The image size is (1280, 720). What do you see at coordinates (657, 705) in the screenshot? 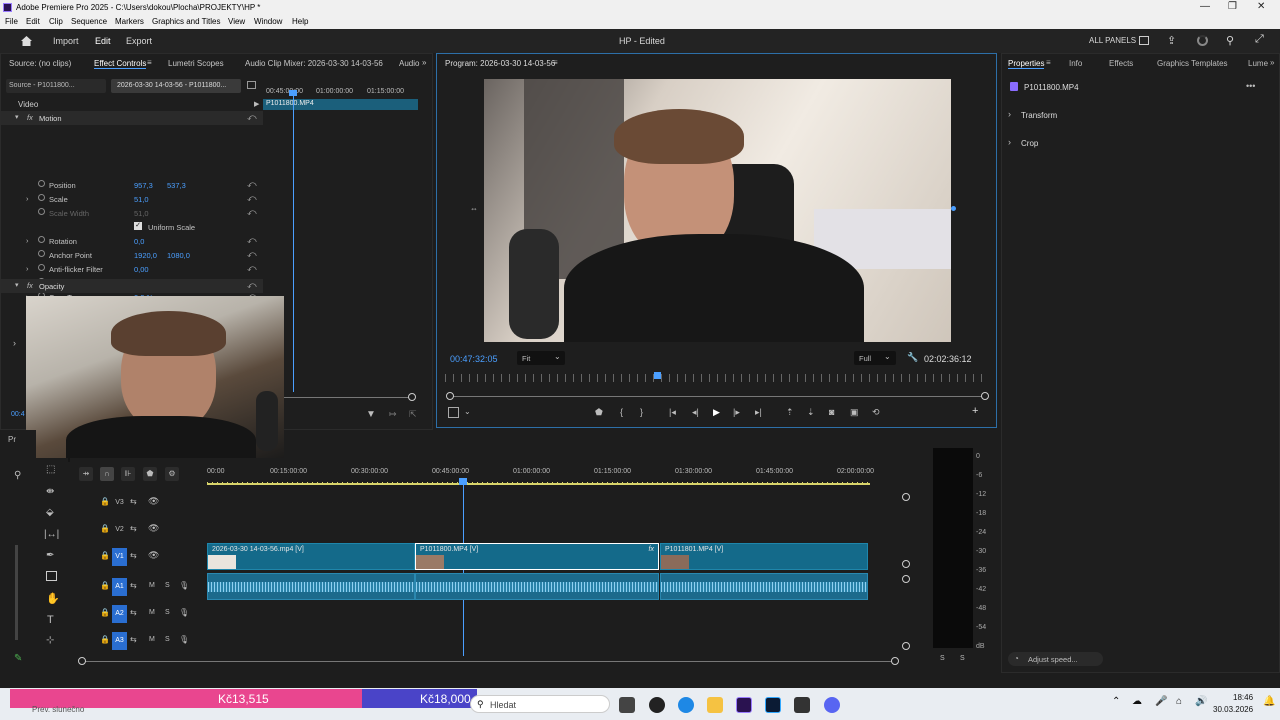
I see `obs-icon` at bounding box center [657, 705].